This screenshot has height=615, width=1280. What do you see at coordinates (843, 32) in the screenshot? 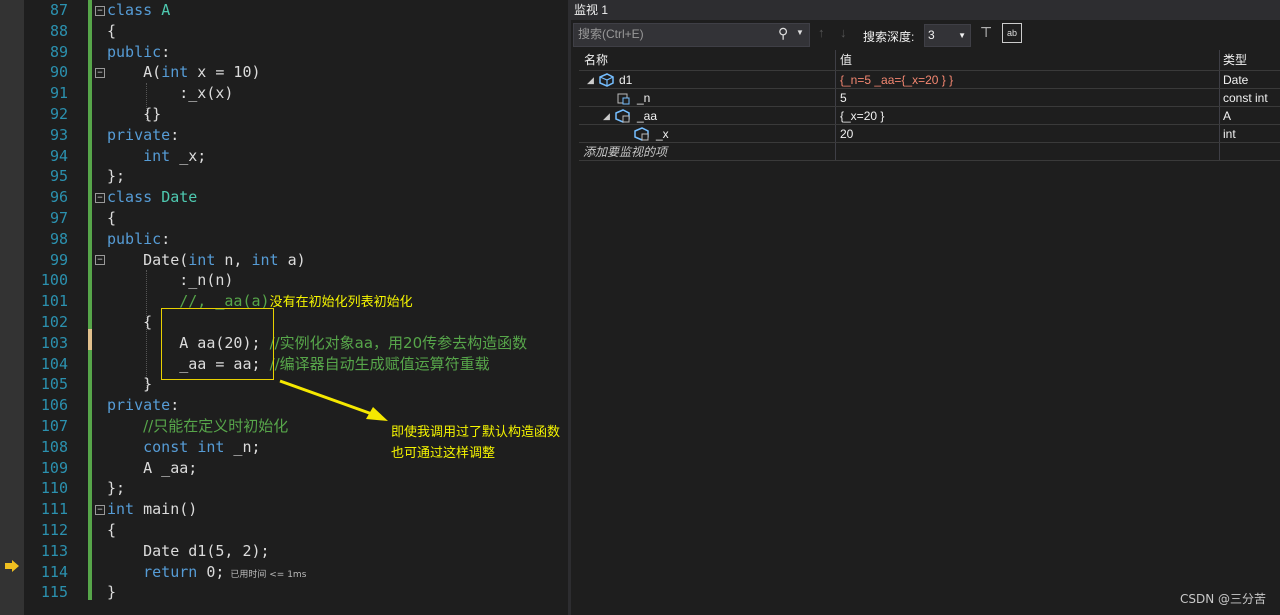
I see `arrow-down-icon: ↓` at bounding box center [843, 32].